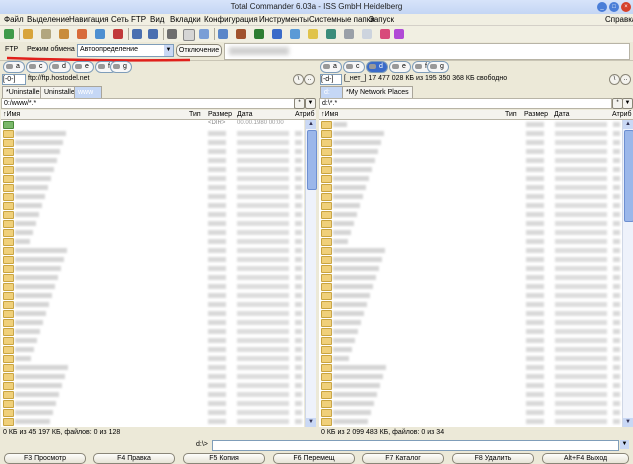  I want to click on sync-dirs-icon, so click(349, 34).